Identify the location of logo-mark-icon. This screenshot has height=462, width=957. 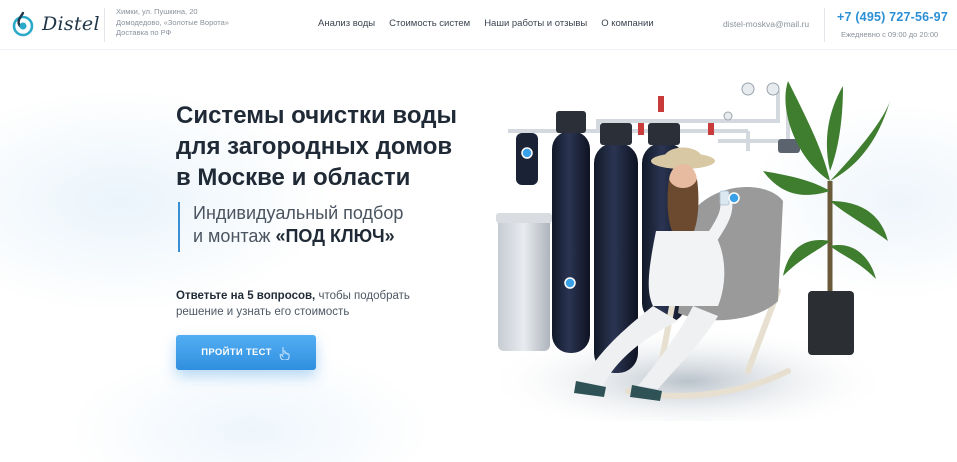
(23, 24).